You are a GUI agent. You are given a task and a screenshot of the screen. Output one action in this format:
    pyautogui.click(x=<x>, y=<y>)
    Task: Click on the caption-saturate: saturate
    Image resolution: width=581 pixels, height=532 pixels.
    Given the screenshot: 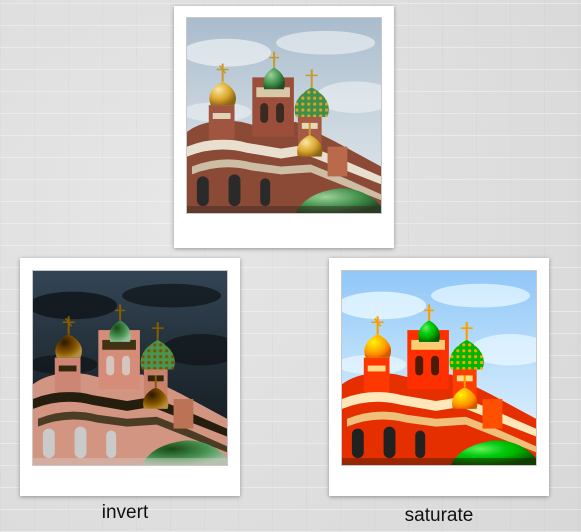 What is the action you would take?
    pyautogui.click(x=439, y=515)
    